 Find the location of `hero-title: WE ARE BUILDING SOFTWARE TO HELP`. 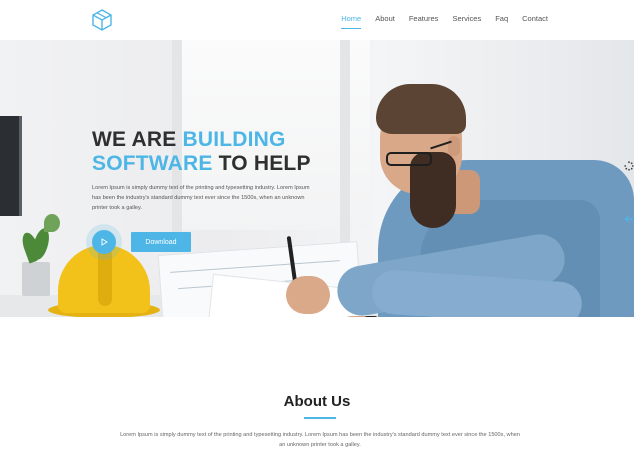

hero-title: WE ARE BUILDING SOFTWARE TO HELP is located at coordinates (201, 152).